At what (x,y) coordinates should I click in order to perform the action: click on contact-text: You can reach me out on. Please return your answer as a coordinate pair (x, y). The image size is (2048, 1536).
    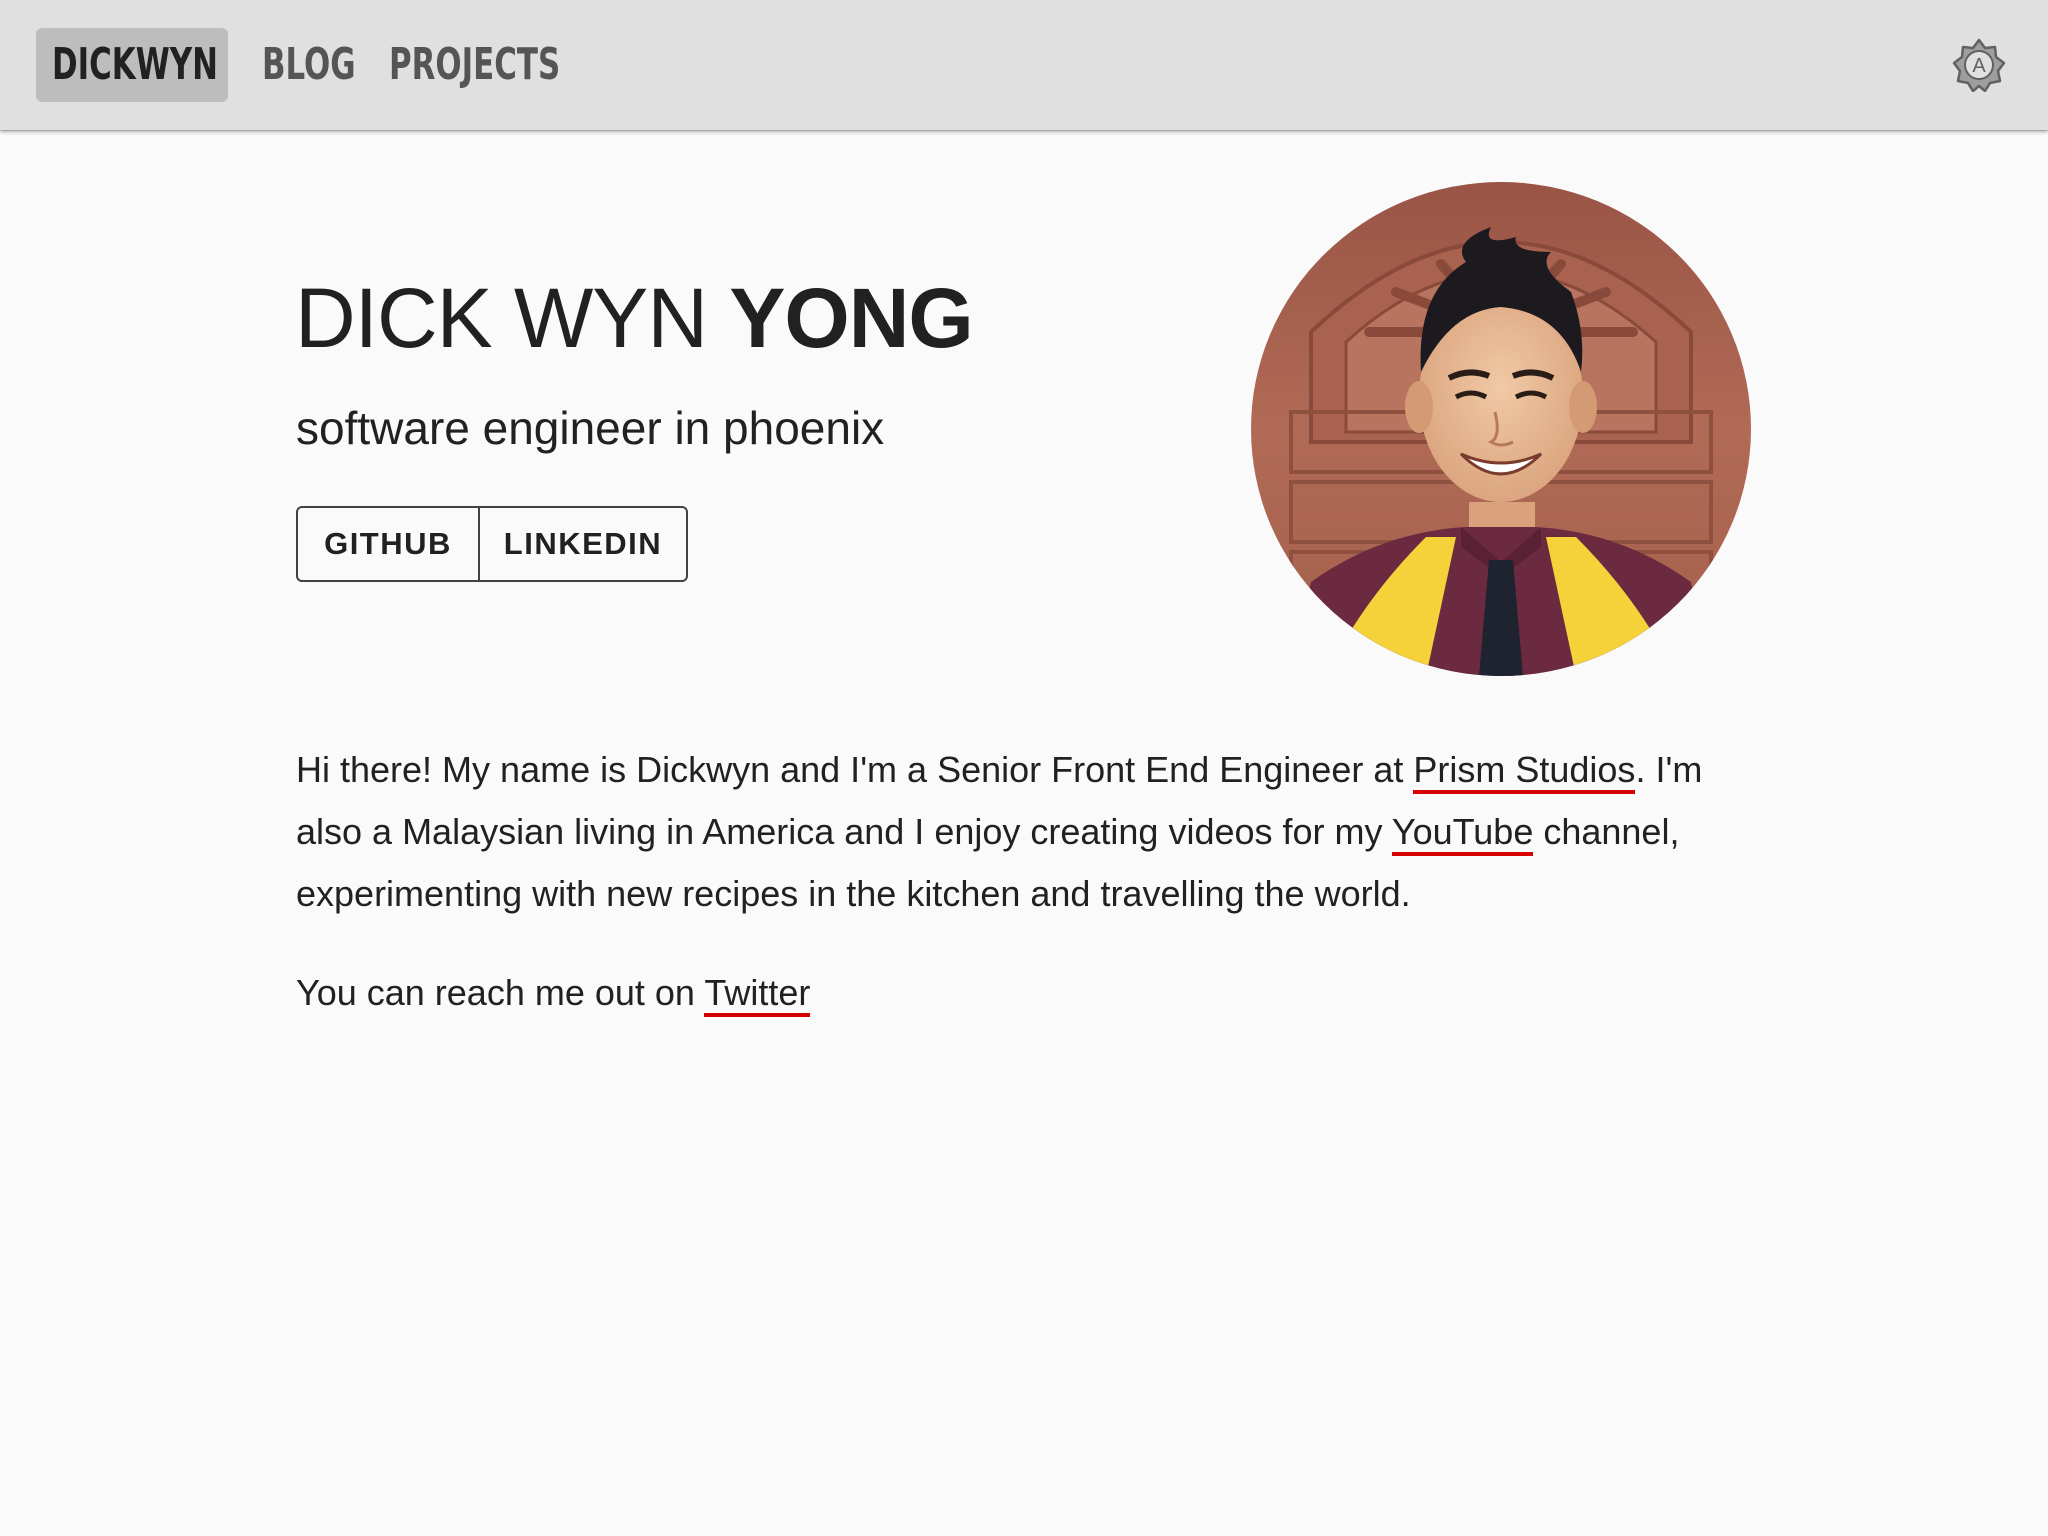
    Looking at the image, I should click on (500, 992).